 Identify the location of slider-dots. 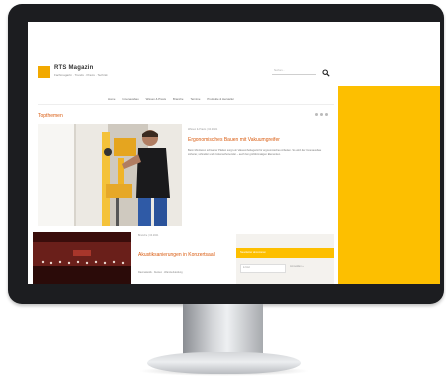
(321, 114).